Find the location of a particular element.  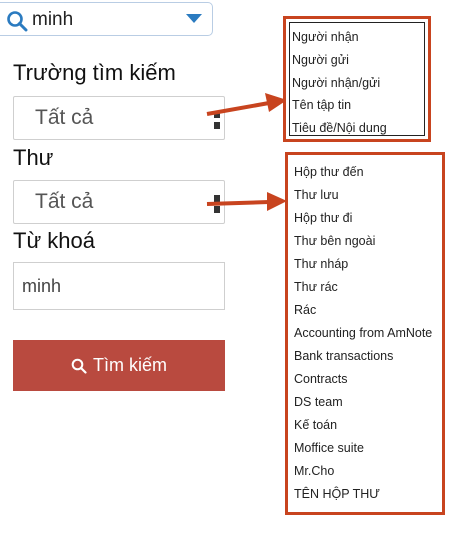

mailbox-option: Kế toán is located at coordinates (315, 425).